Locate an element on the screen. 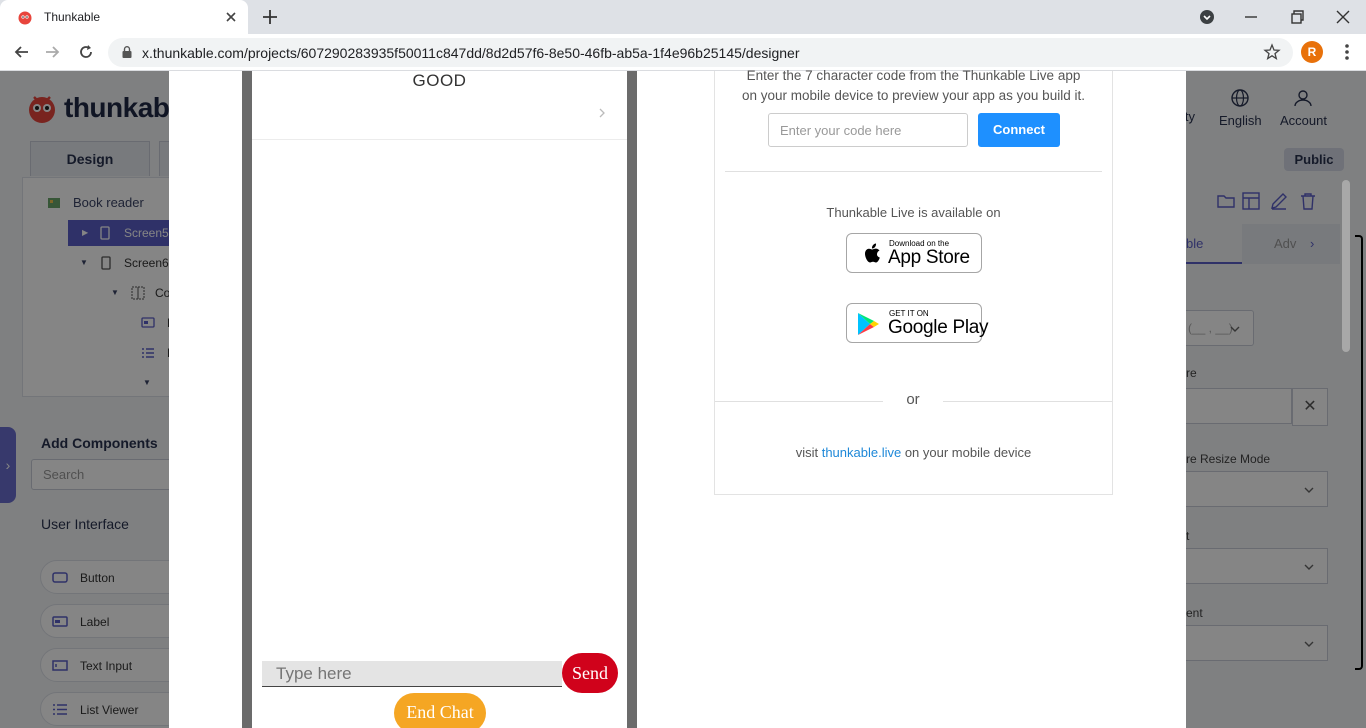 This screenshot has width=1366, height=728. list-divider is located at coordinates (439, 139).